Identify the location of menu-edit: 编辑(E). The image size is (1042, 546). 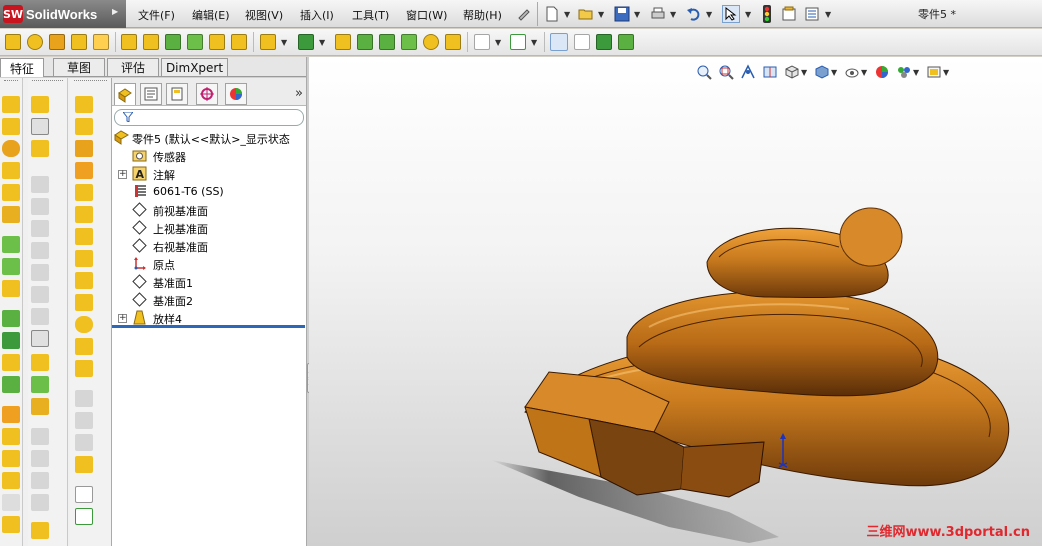
(211, 15).